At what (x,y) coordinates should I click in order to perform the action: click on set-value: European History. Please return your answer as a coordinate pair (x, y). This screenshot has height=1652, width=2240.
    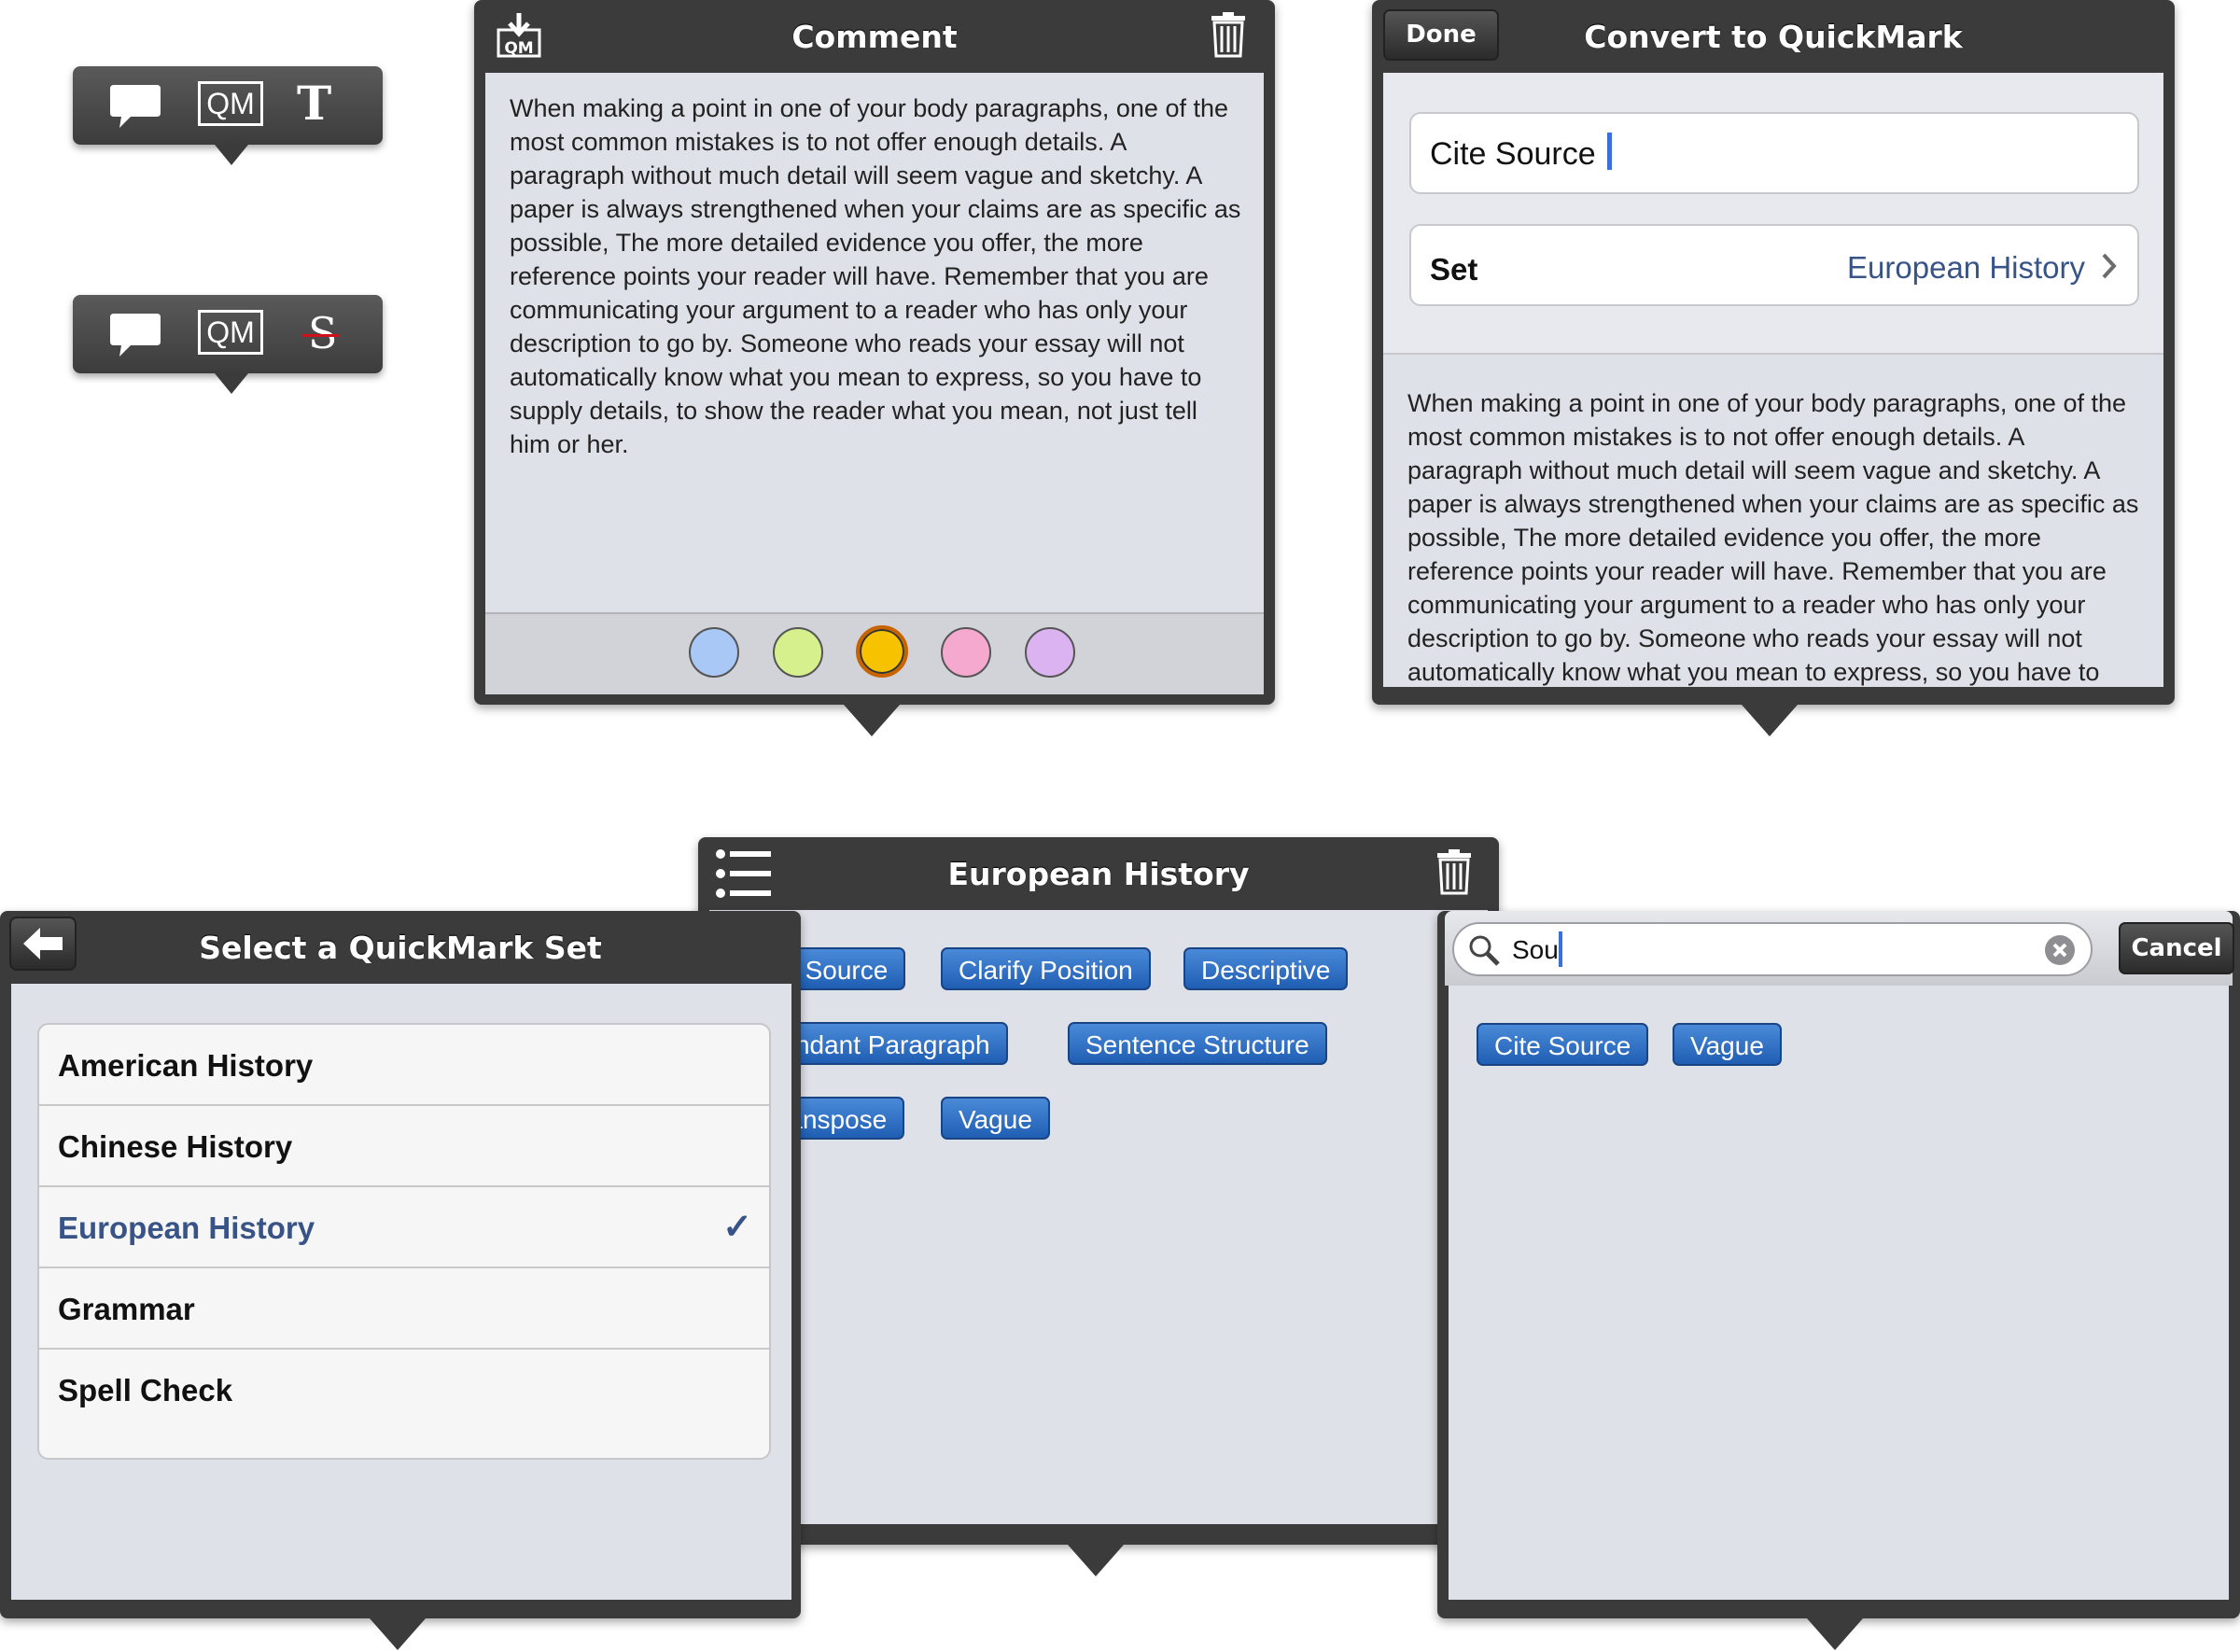
    Looking at the image, I should click on (1966, 267).